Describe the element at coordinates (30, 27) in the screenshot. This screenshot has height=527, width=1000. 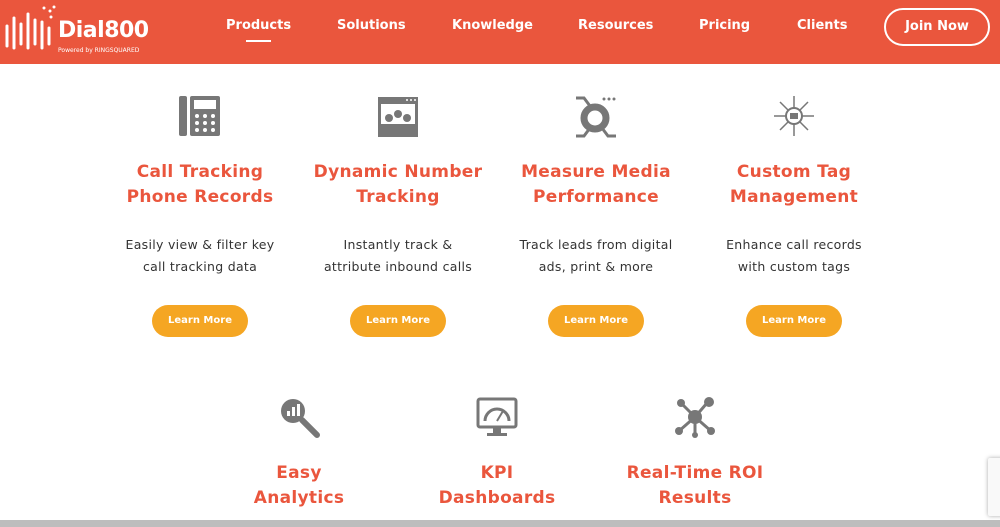
I see `logo-mark-icon` at that location.